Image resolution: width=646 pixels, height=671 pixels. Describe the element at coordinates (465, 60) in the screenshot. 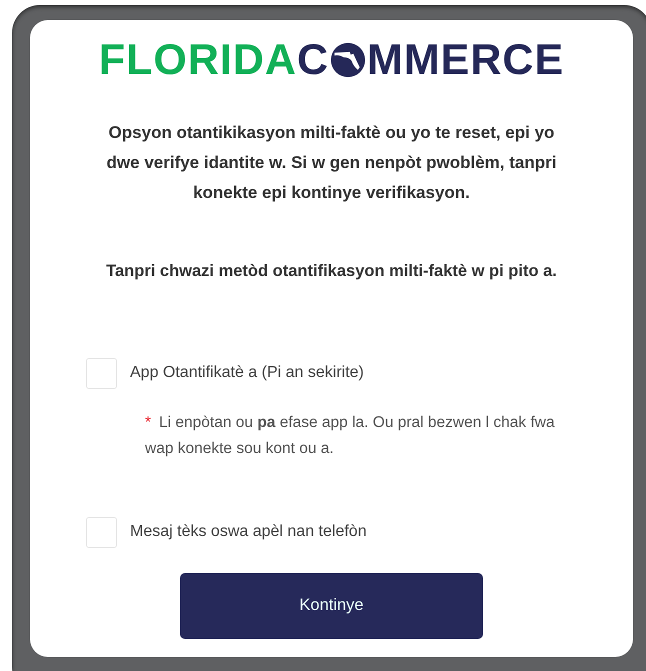

I see `logo-text: MMERCE` at that location.